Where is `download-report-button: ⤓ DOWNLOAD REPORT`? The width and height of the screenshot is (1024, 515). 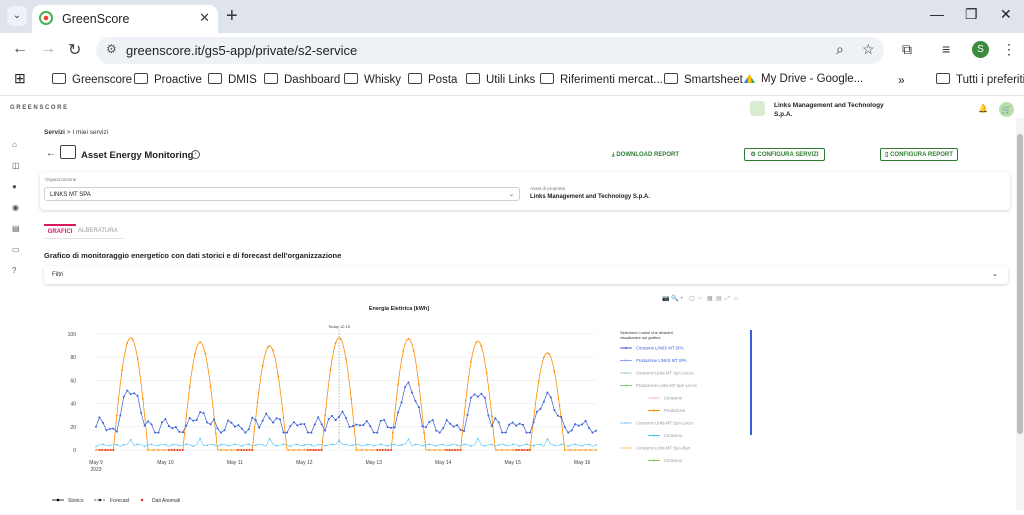 download-report-button: ⤓ DOWNLOAD REPORT is located at coordinates (645, 155).